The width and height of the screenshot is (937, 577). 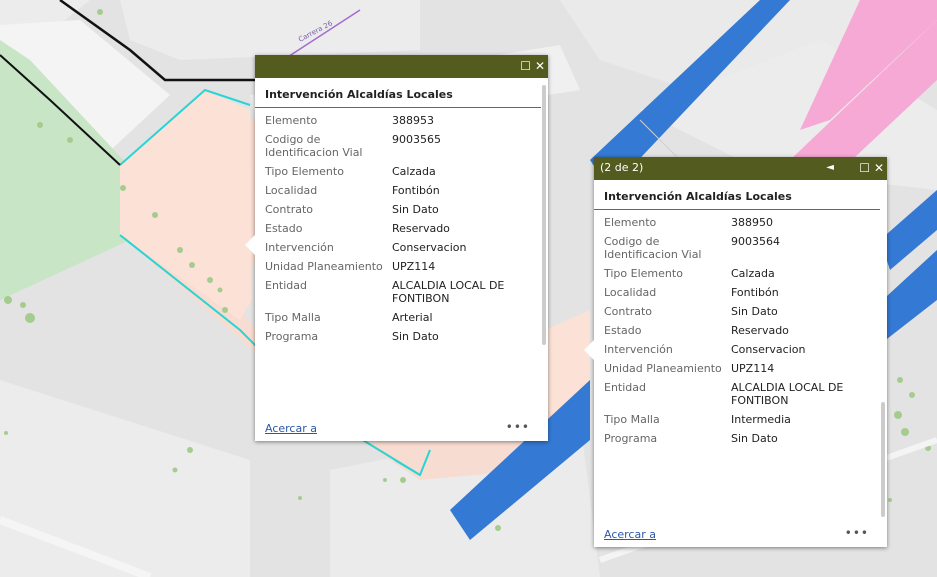 I want to click on table-row: Codigo de Identificacion Vial 9003564, so click(x=735, y=251).